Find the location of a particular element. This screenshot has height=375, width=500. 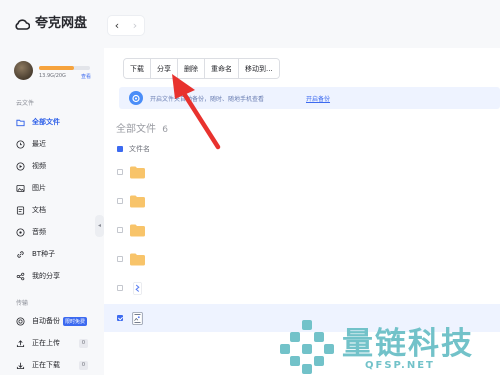

sidebar-item-all-files: 全部文件 is located at coordinates (53, 122).